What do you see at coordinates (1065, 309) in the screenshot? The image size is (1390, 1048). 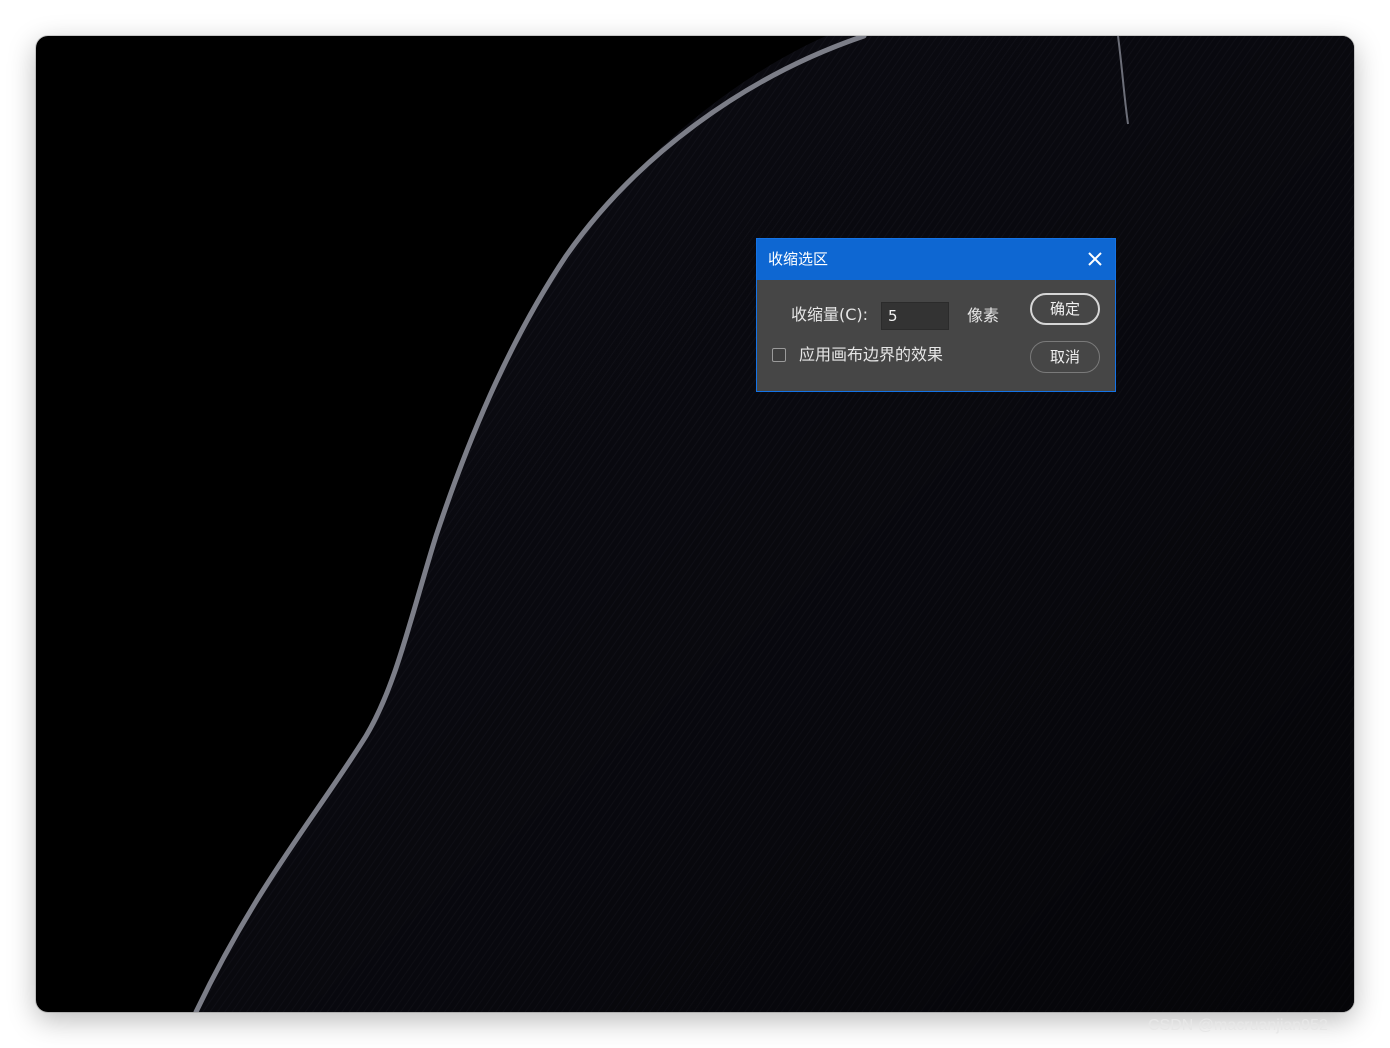 I see `ok-button: 确定` at bounding box center [1065, 309].